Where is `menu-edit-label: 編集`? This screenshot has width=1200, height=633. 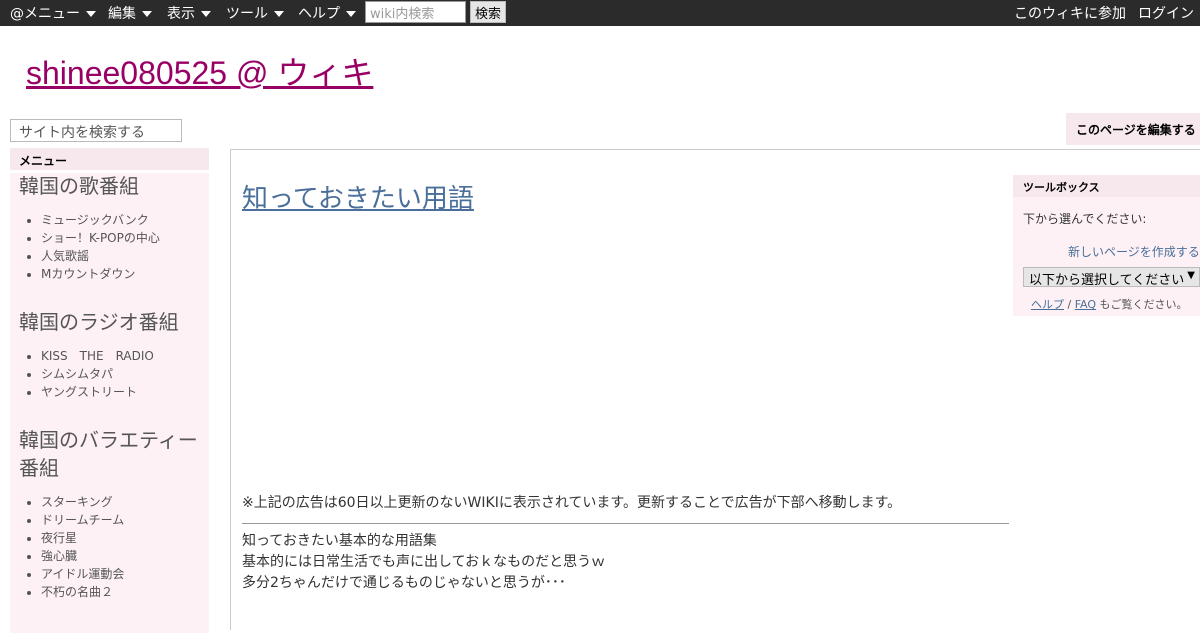
menu-edit-label: 編集 is located at coordinates (122, 14).